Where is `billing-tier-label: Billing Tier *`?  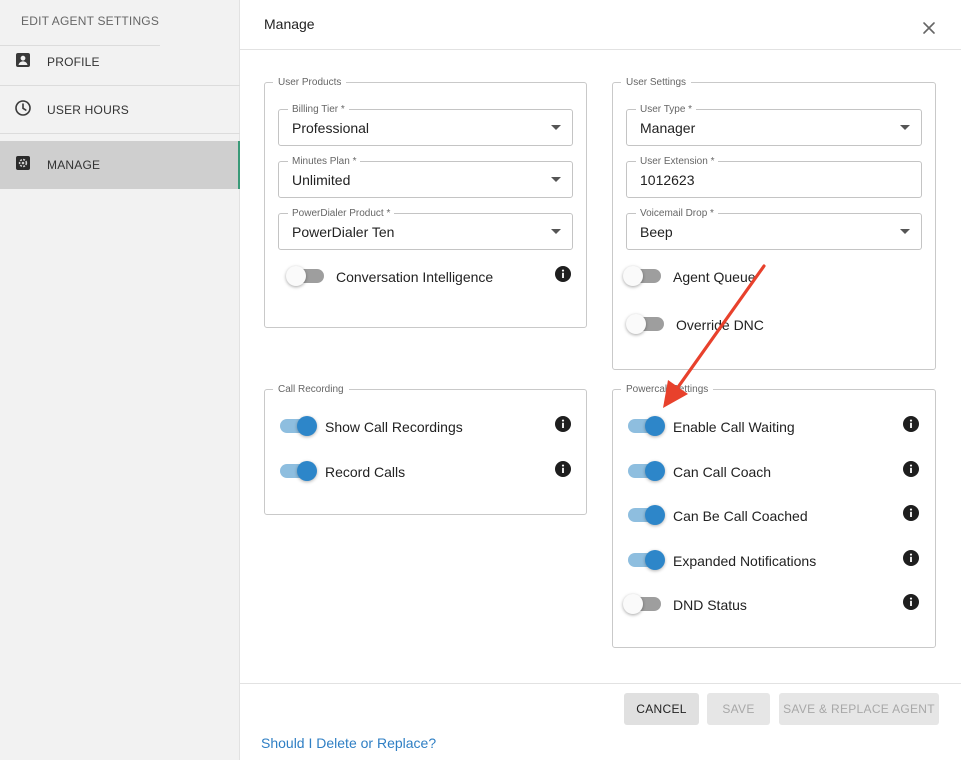
billing-tier-label: Billing Tier * is located at coordinates (318, 109).